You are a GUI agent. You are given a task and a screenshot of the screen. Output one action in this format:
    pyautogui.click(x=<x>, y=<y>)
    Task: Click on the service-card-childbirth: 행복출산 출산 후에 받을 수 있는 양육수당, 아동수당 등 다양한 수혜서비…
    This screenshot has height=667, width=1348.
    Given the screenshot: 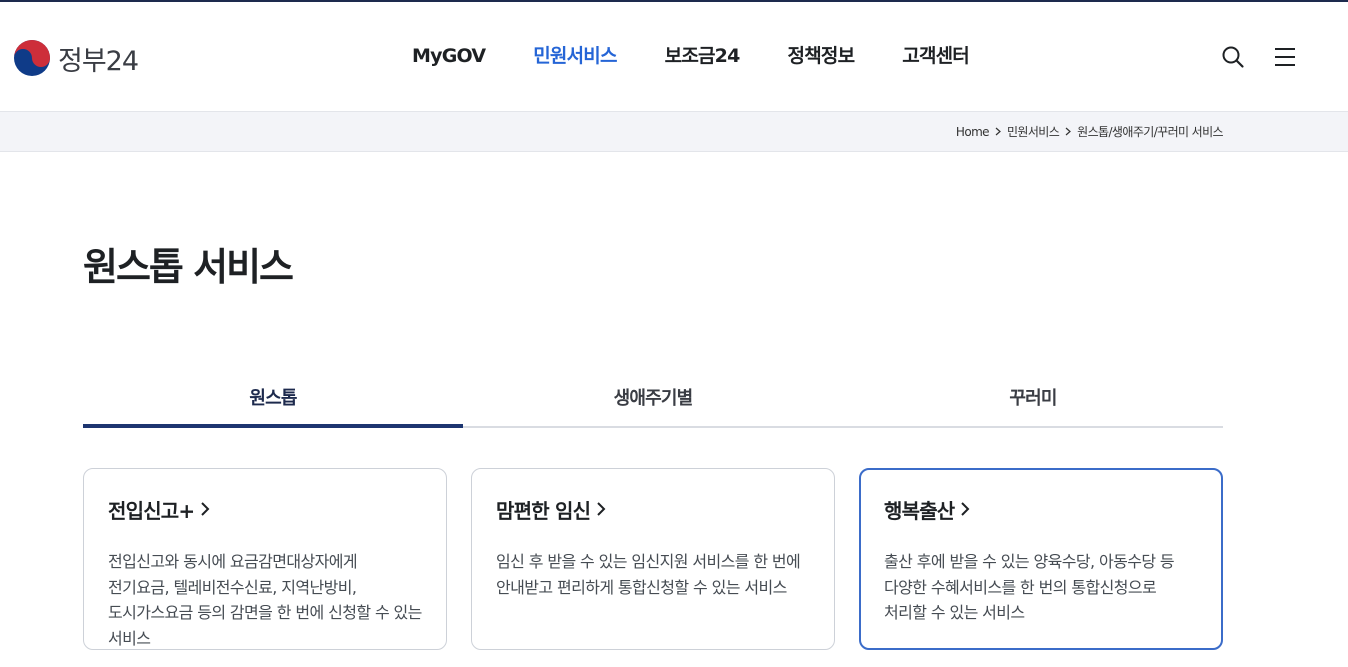 What is the action you would take?
    pyautogui.click(x=1041, y=559)
    